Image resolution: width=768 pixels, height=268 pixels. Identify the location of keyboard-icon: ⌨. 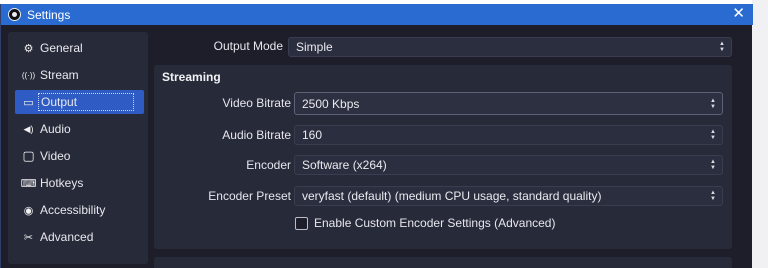
(28, 183).